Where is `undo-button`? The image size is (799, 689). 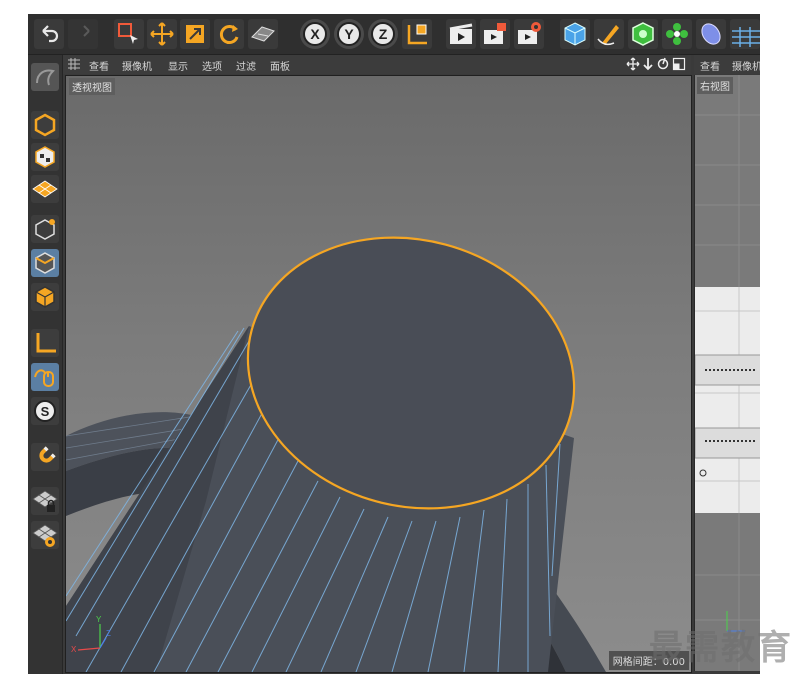 undo-button is located at coordinates (49, 34).